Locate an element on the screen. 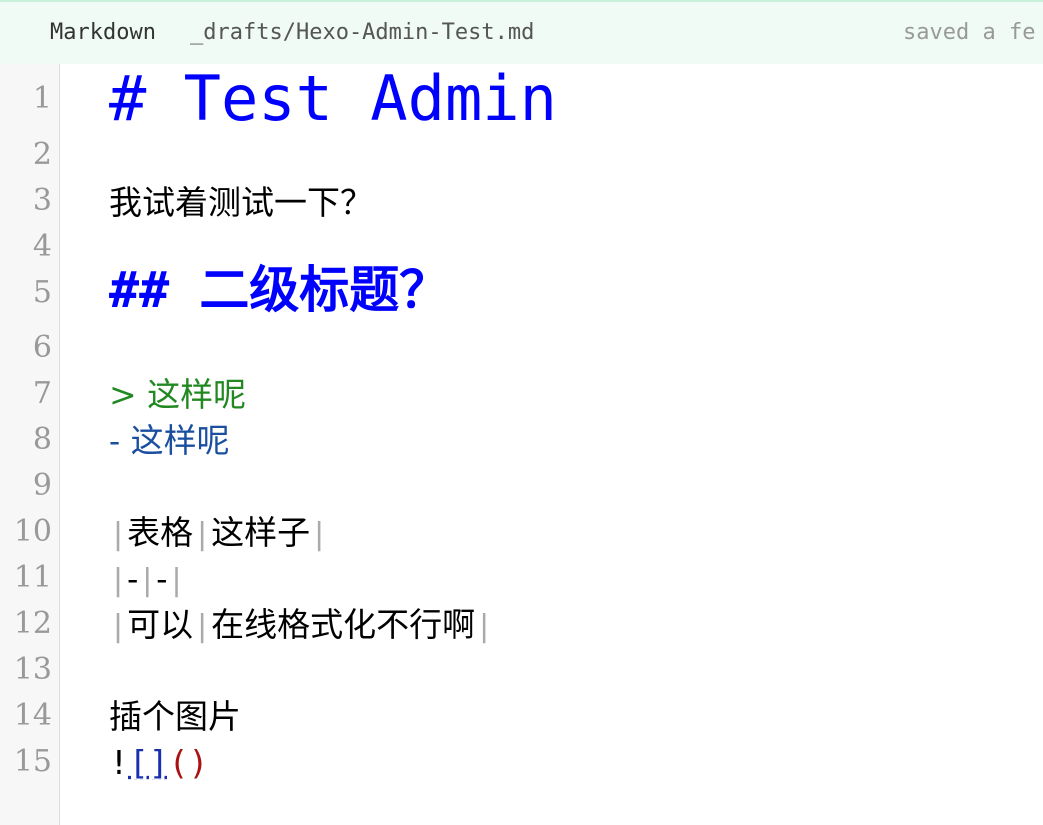 The image size is (1043, 825). heading-2-text: 二级标题？ is located at coordinates (324, 289).